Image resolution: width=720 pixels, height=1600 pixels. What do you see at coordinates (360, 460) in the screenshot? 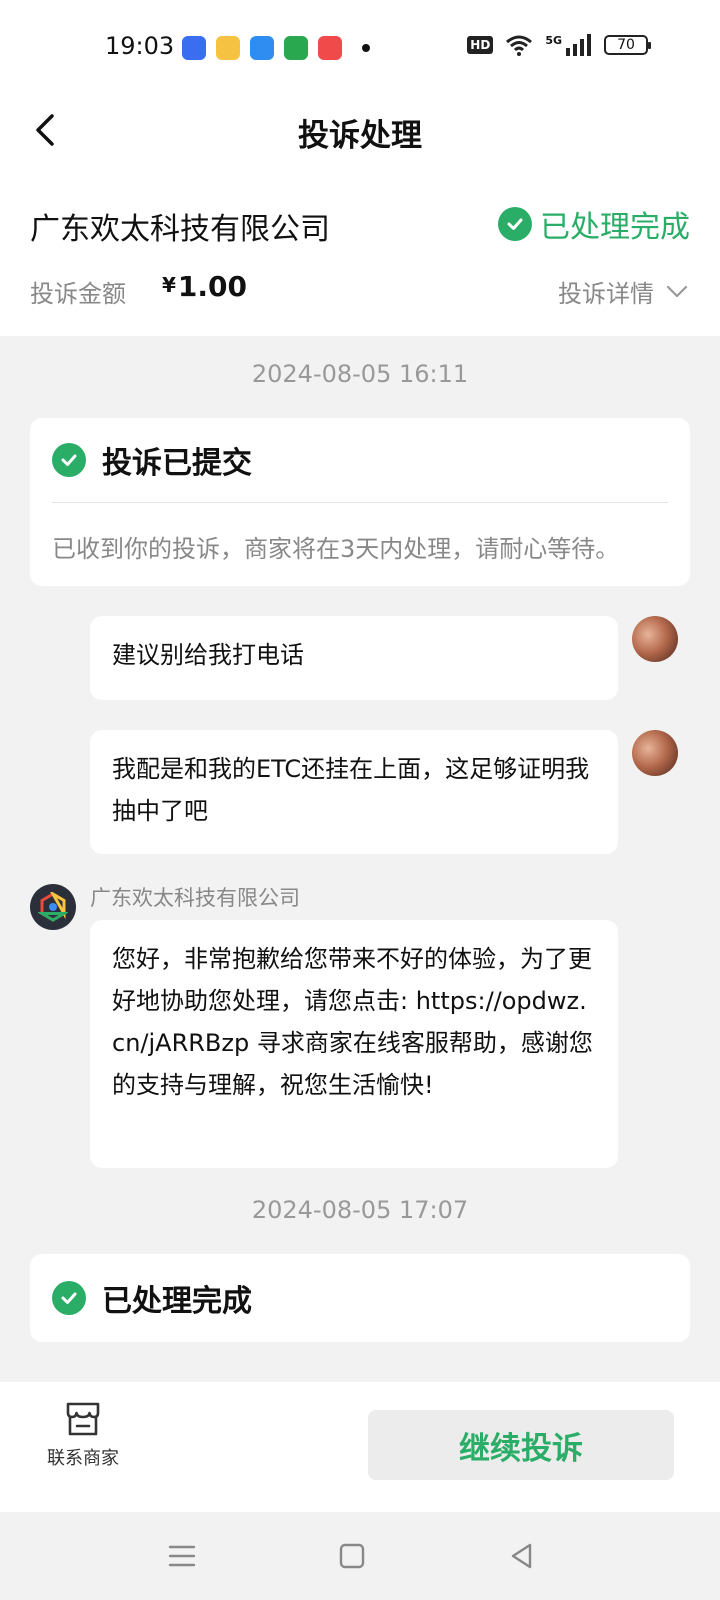
I see `card-header: 投诉已提交` at bounding box center [360, 460].